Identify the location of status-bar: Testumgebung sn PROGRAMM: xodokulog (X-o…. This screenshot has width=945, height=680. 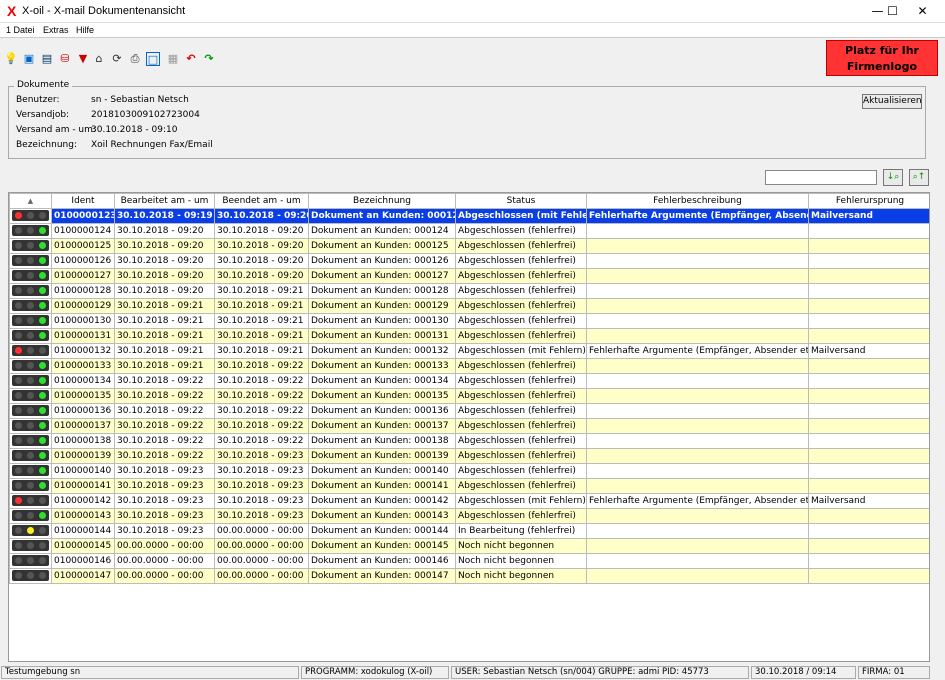
(472, 672).